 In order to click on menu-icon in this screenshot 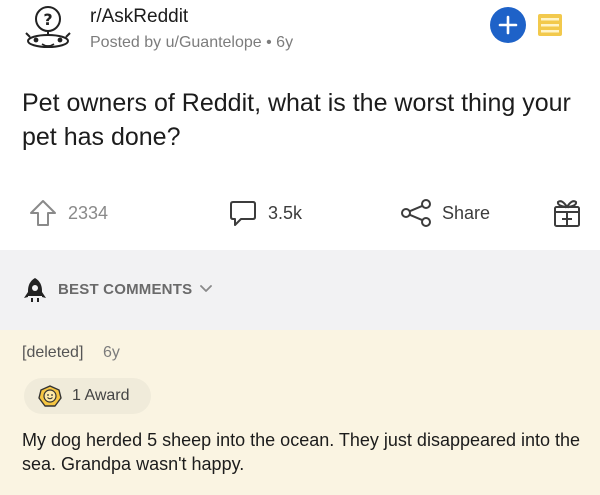, I will do `click(550, 25)`.